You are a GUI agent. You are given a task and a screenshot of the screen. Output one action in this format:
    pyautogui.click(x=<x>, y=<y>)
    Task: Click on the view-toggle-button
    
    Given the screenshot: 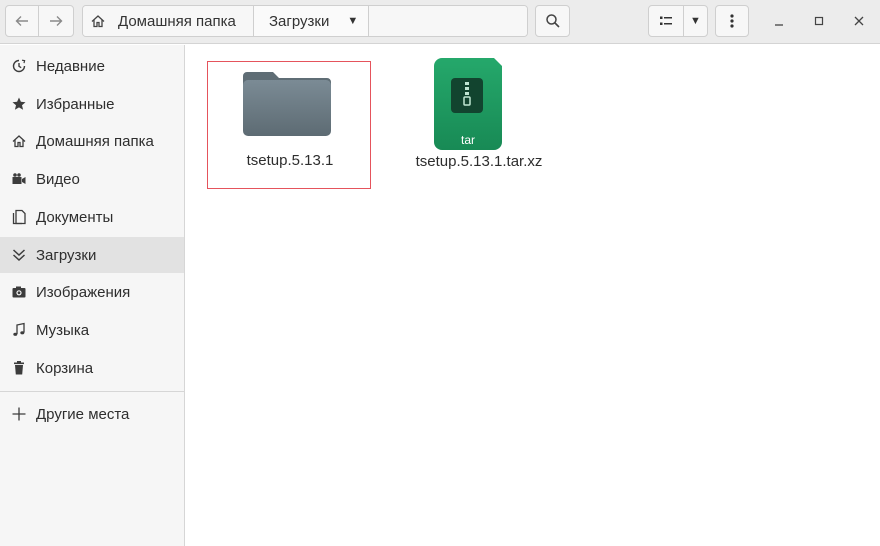 What is the action you would take?
    pyautogui.click(x=666, y=21)
    